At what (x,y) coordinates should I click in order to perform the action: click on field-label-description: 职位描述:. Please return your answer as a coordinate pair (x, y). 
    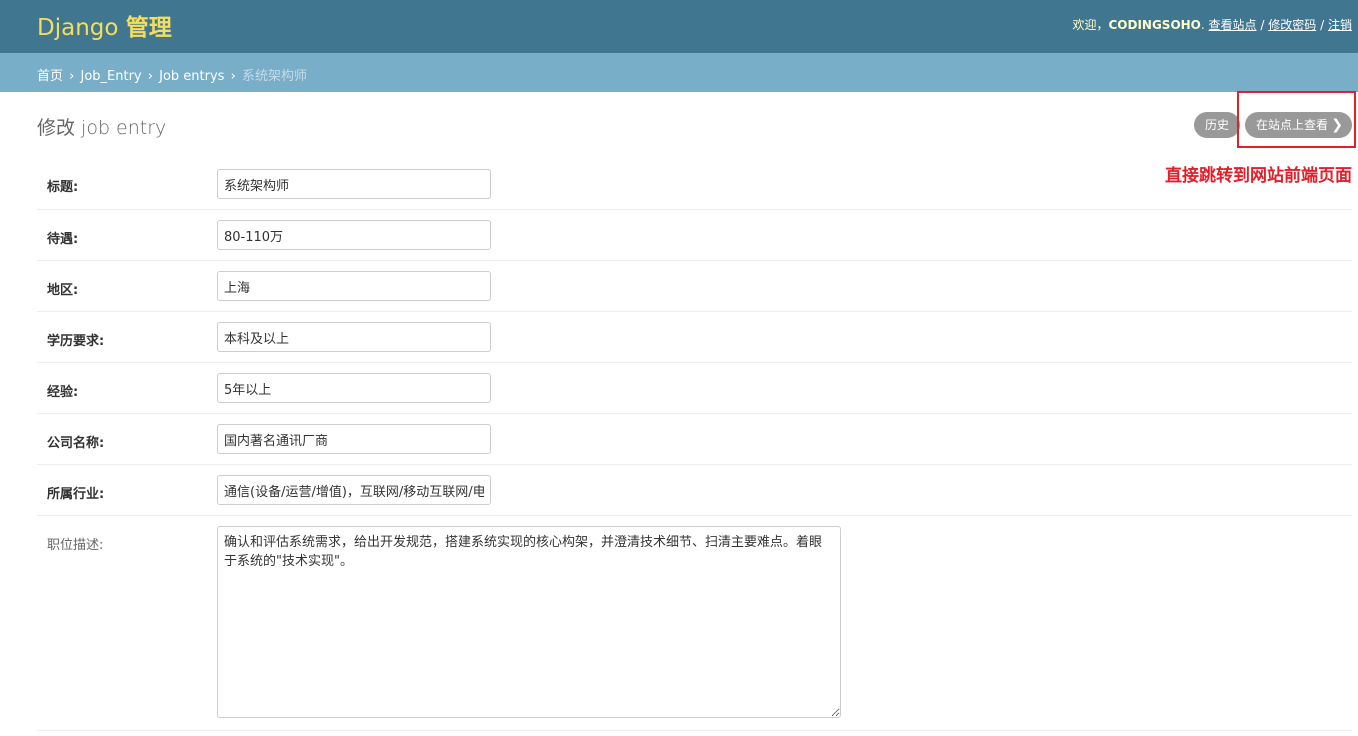
    Looking at the image, I should click on (75, 545).